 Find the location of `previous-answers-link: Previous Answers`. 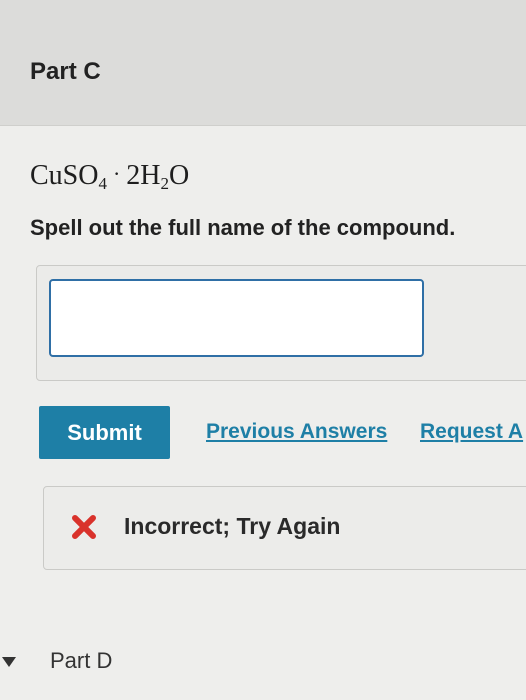

previous-answers-link: Previous Answers is located at coordinates (296, 432).